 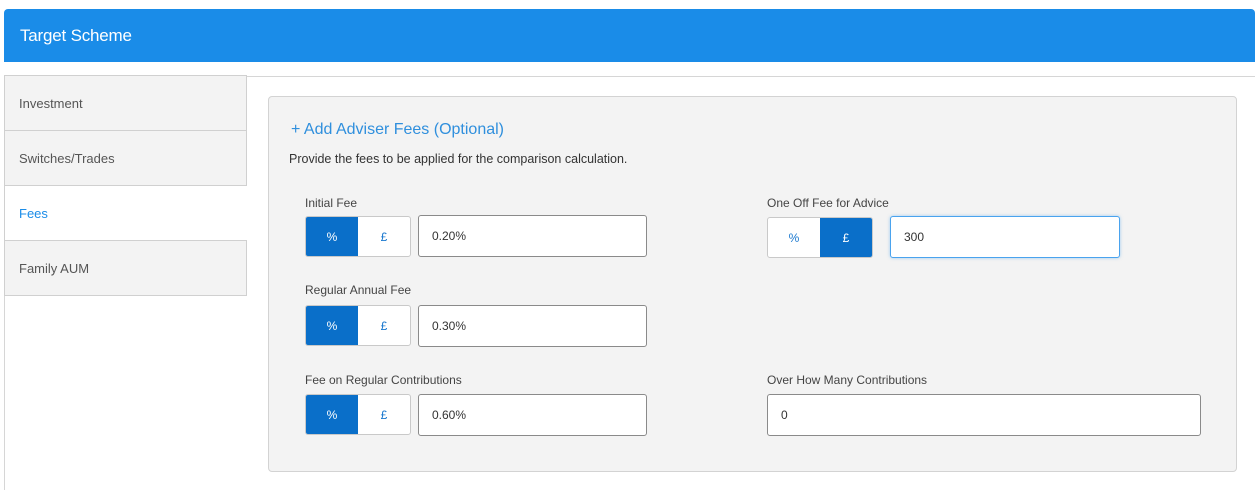 What do you see at coordinates (332, 236) in the screenshot?
I see `initial-fee-percent-option: %` at bounding box center [332, 236].